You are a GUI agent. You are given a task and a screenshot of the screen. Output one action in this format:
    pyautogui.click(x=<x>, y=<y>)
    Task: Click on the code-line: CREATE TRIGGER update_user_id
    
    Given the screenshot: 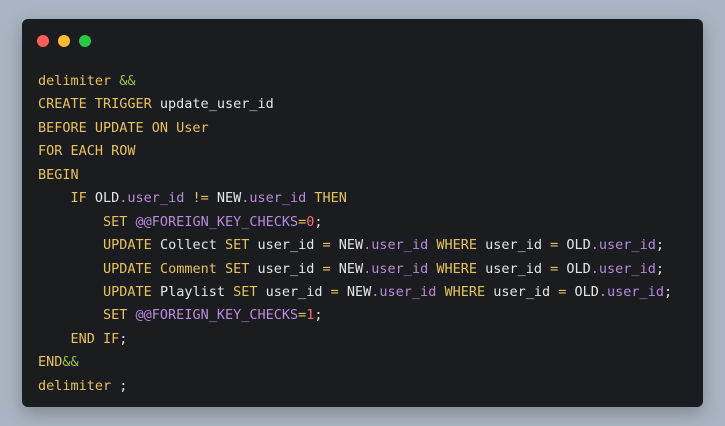 What is the action you would take?
    pyautogui.click(x=355, y=104)
    